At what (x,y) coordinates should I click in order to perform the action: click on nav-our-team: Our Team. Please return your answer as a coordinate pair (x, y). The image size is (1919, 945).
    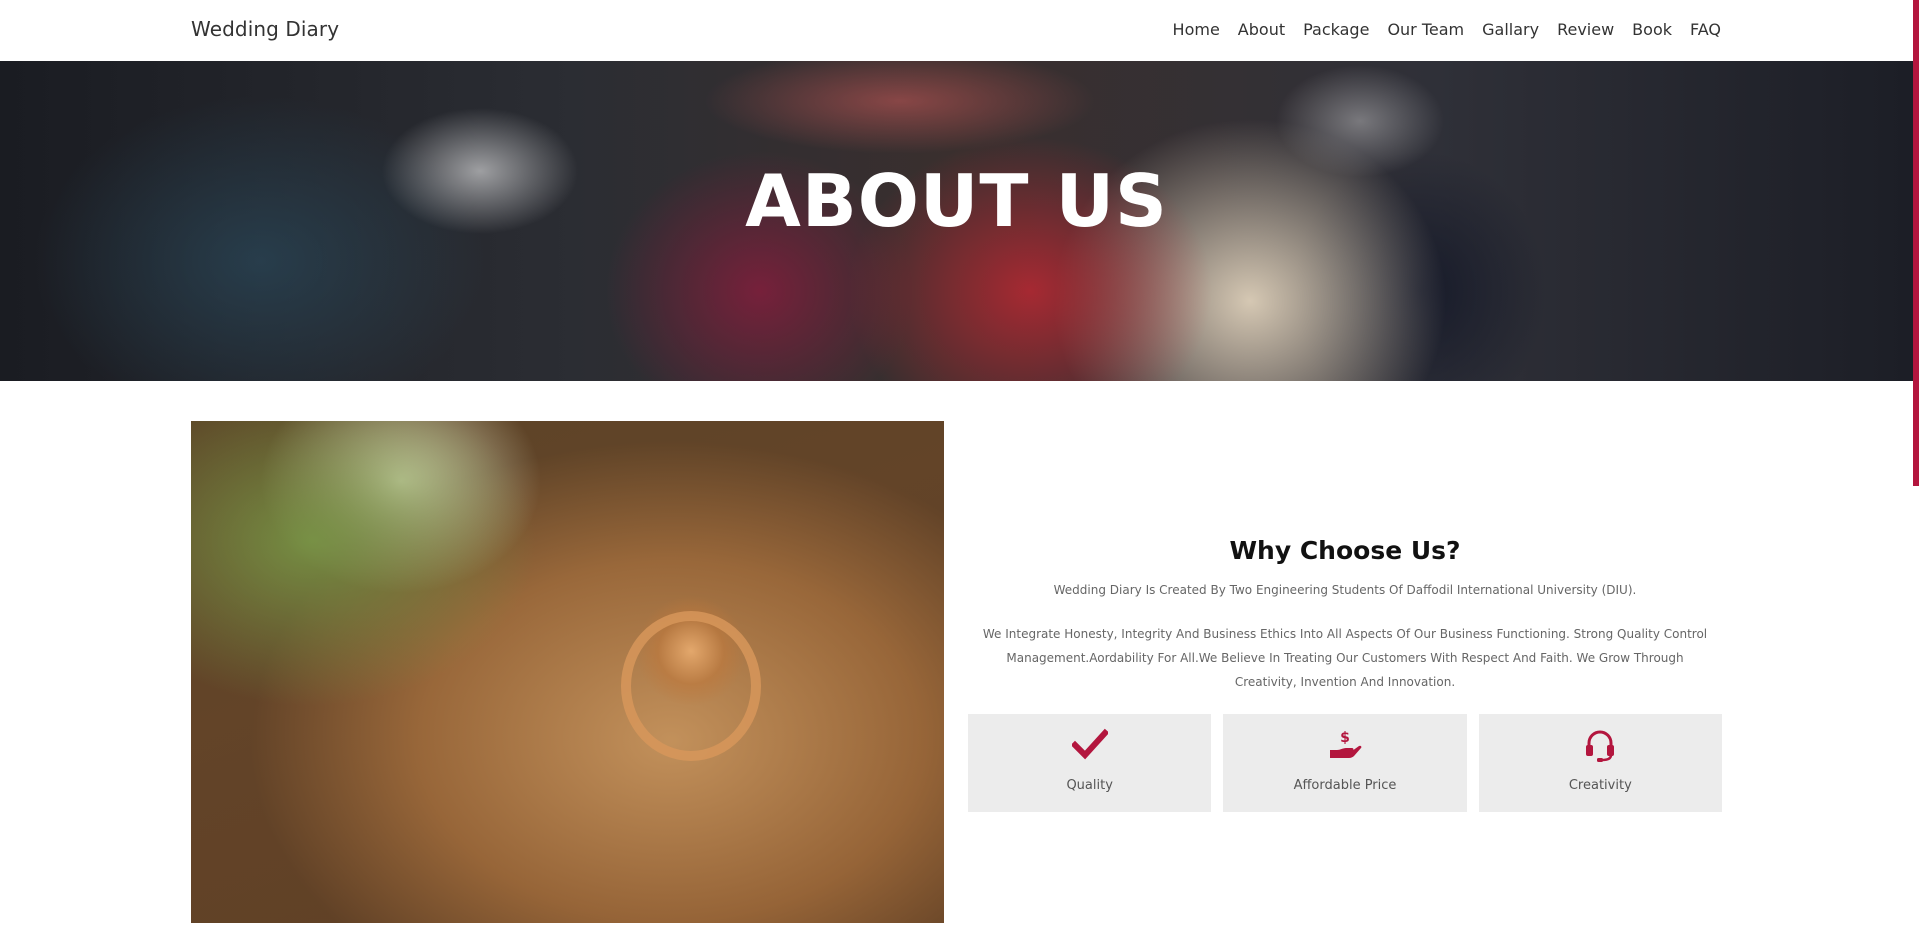
    Looking at the image, I should click on (1425, 29).